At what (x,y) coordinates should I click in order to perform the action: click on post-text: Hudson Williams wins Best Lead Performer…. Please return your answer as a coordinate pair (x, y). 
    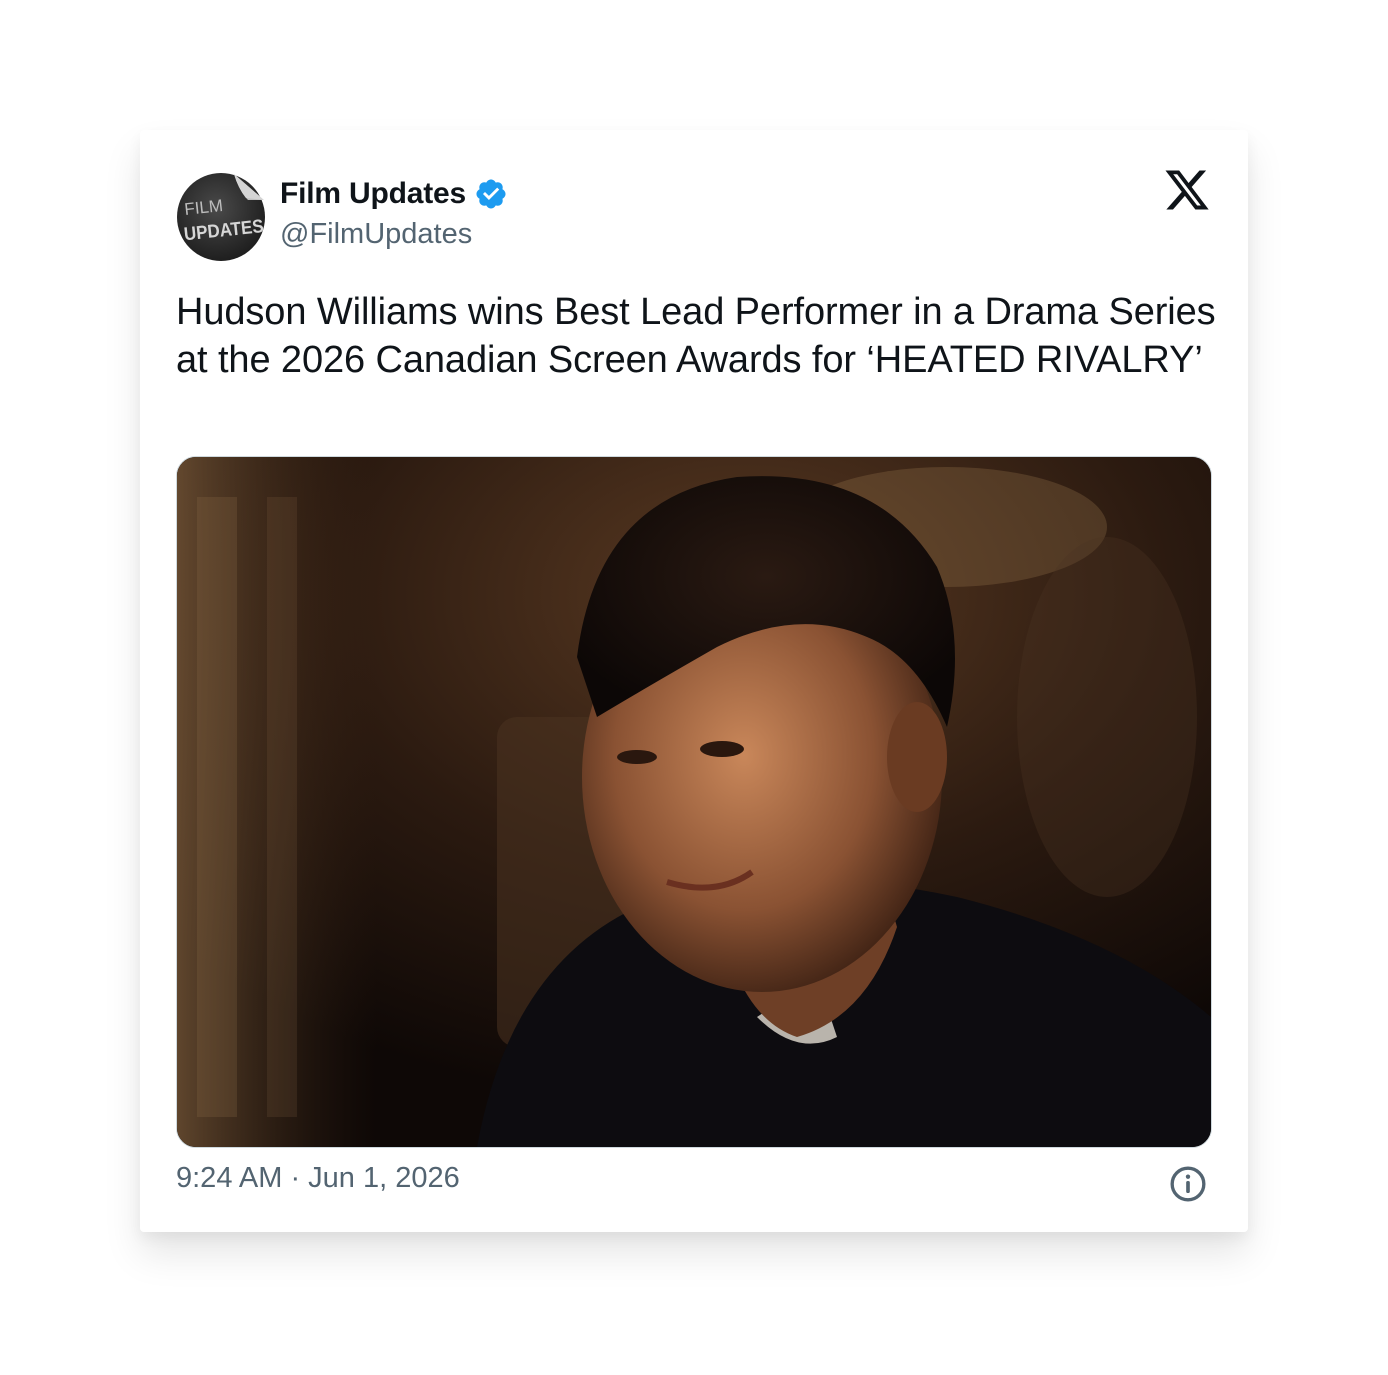
    Looking at the image, I should click on (696, 336).